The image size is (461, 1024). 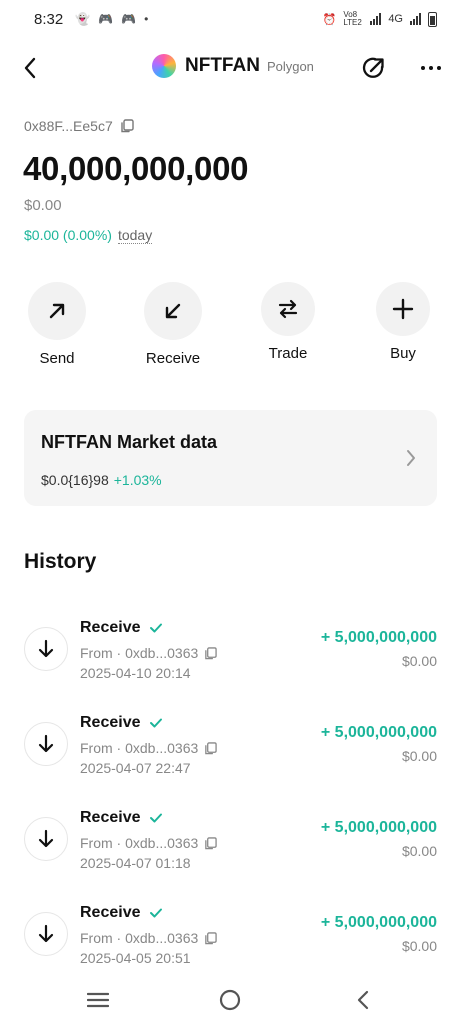 I want to click on snapchat-icon: 👻, so click(x=83, y=19).